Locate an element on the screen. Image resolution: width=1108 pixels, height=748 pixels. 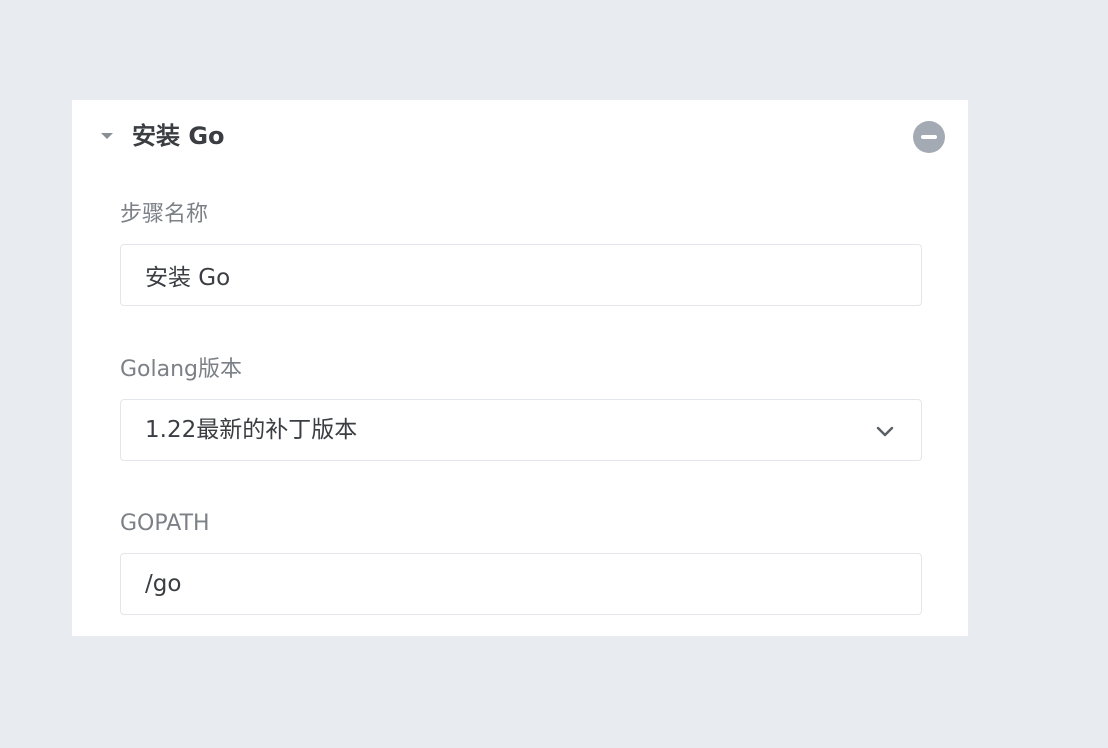
minus-circle-icon is located at coordinates (929, 137).